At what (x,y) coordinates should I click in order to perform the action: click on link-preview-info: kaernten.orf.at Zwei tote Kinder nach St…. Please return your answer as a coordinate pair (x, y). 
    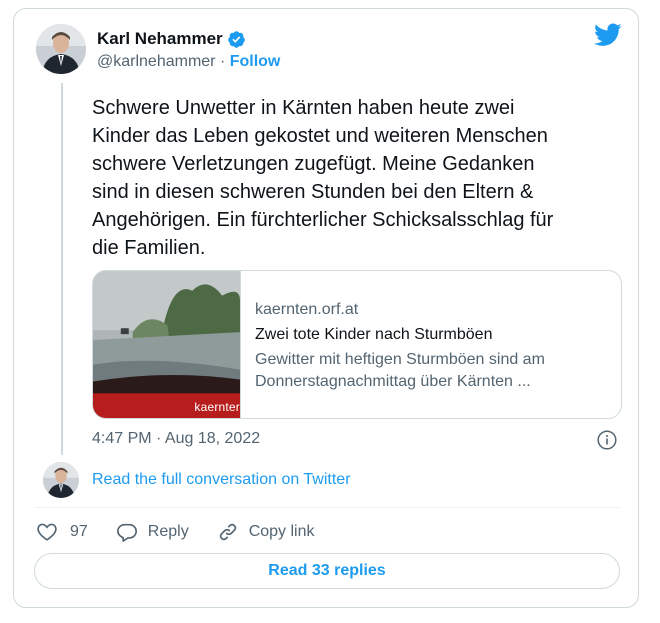
    Looking at the image, I should click on (393, 344).